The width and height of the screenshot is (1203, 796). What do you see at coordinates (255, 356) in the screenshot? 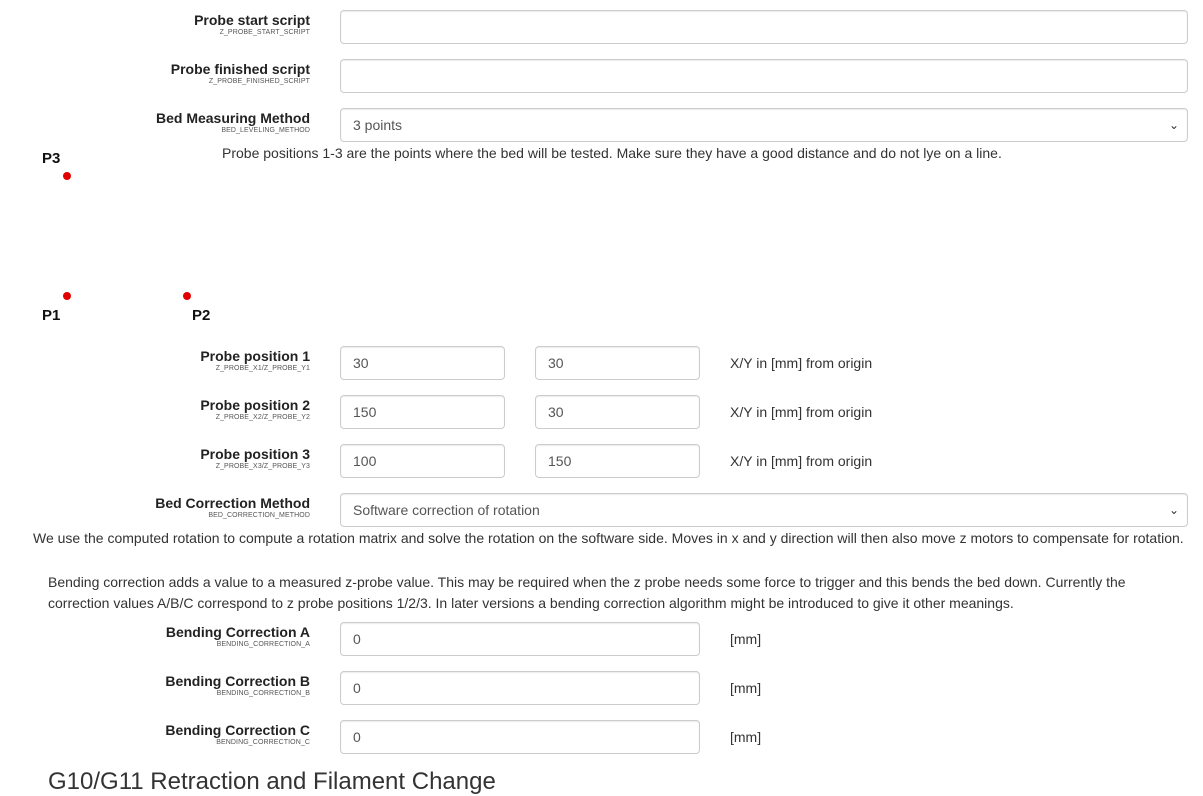
I see `field-label: Probe position 1` at bounding box center [255, 356].